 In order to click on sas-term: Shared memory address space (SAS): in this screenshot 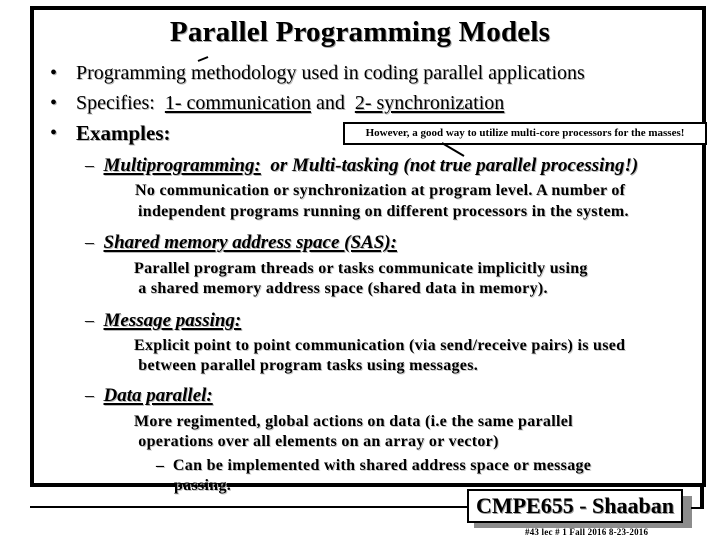, I will do `click(250, 242)`.